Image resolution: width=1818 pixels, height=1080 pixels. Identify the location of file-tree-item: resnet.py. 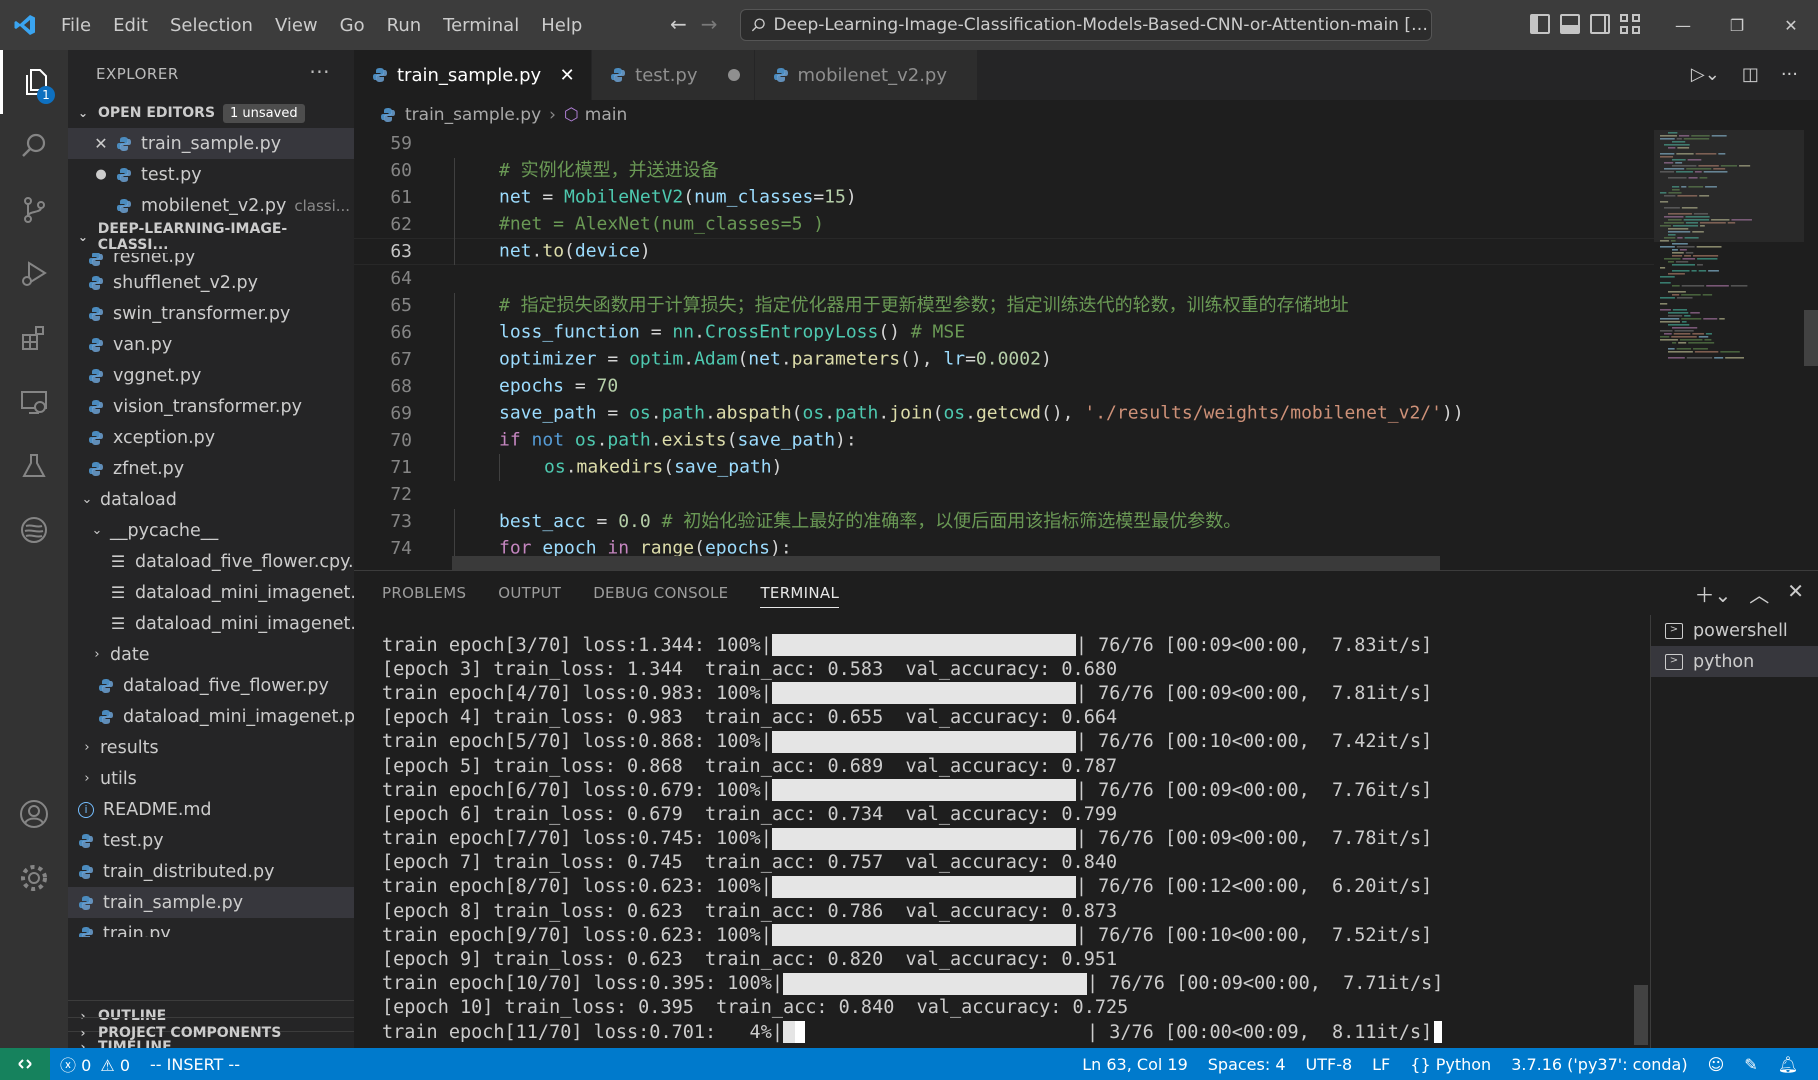
(211, 260).